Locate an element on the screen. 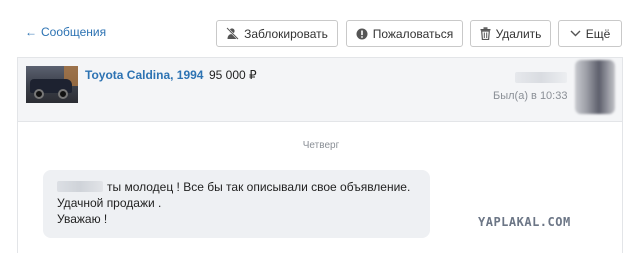  message-line-2: Удачной продажи . is located at coordinates (109, 203).